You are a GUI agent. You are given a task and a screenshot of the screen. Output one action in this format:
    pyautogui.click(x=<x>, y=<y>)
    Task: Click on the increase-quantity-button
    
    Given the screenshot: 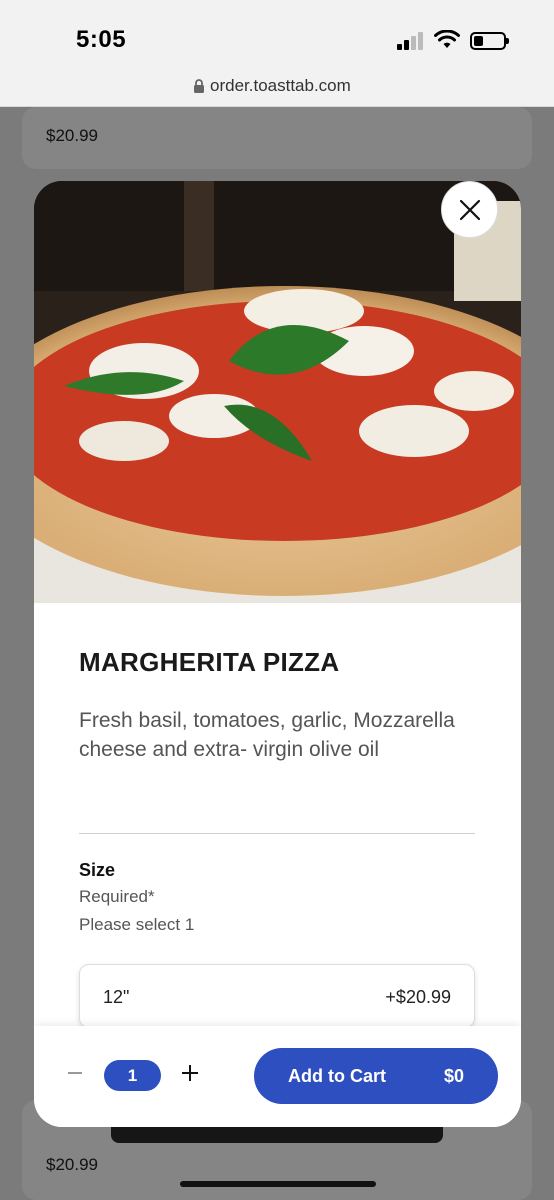 What is the action you would take?
    pyautogui.click(x=190, y=1073)
    